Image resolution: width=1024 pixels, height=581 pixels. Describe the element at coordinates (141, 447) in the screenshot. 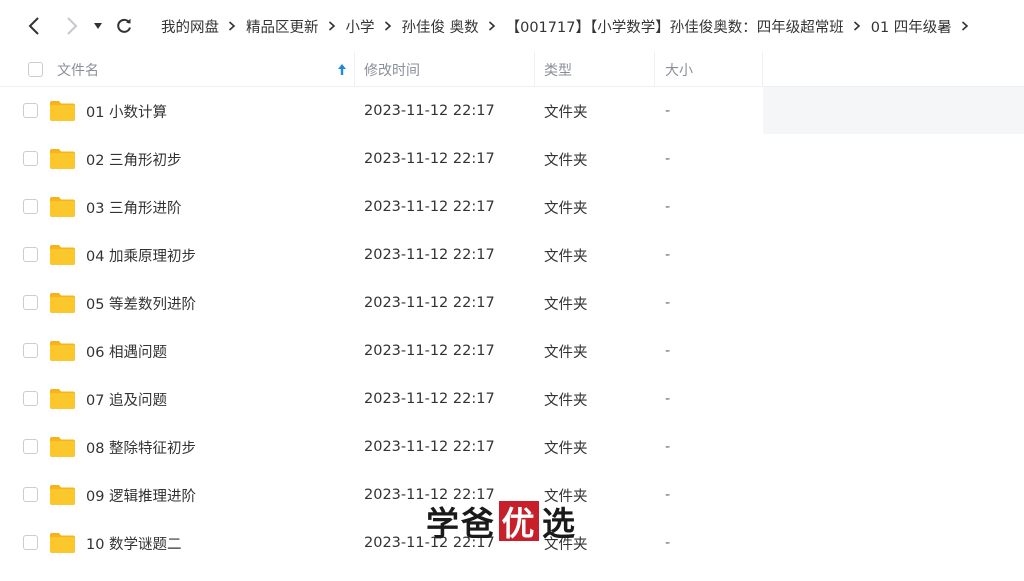

I see `file-name: 08 整除特征初步` at that location.